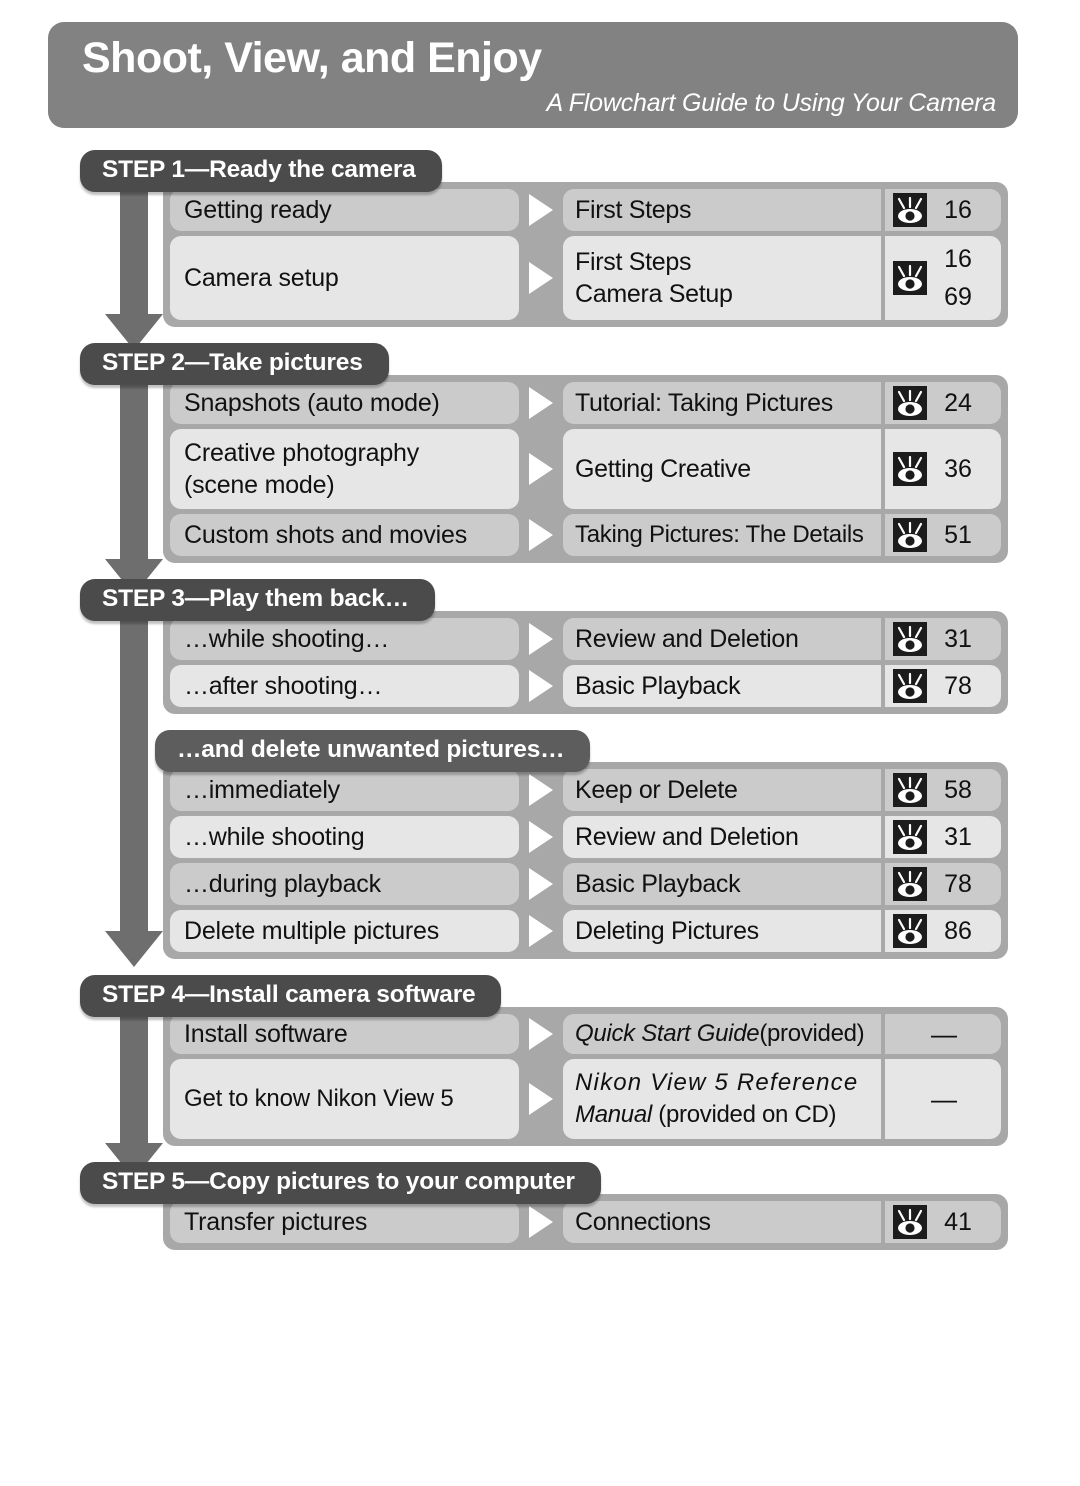 The height and width of the screenshot is (1486, 1080). I want to click on page-cell: 41, so click(941, 1222).